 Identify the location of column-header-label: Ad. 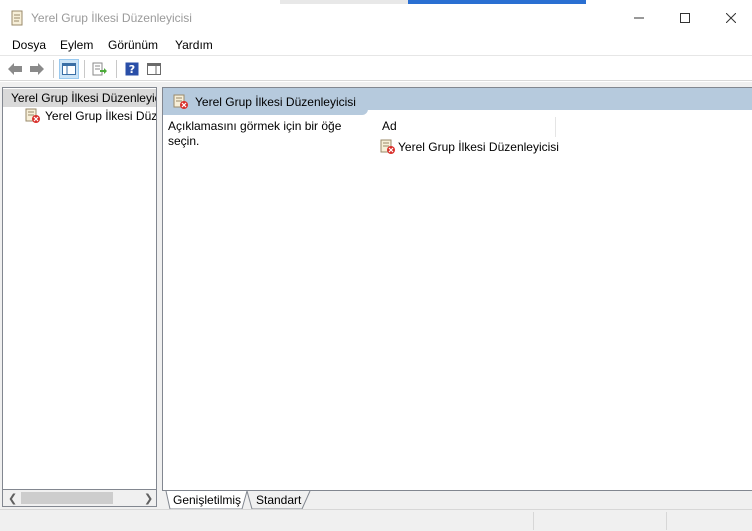
(389, 126).